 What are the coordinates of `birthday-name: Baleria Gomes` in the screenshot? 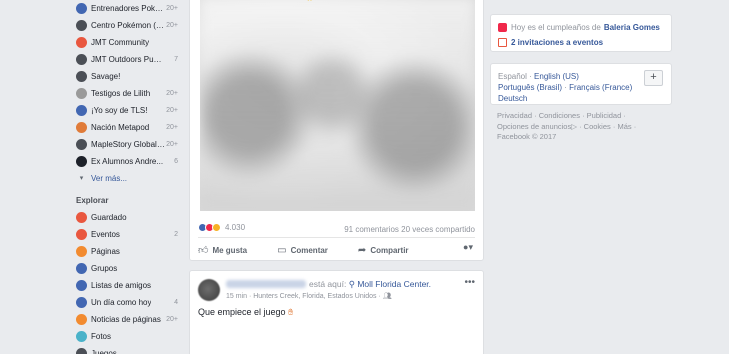 It's located at (632, 27).